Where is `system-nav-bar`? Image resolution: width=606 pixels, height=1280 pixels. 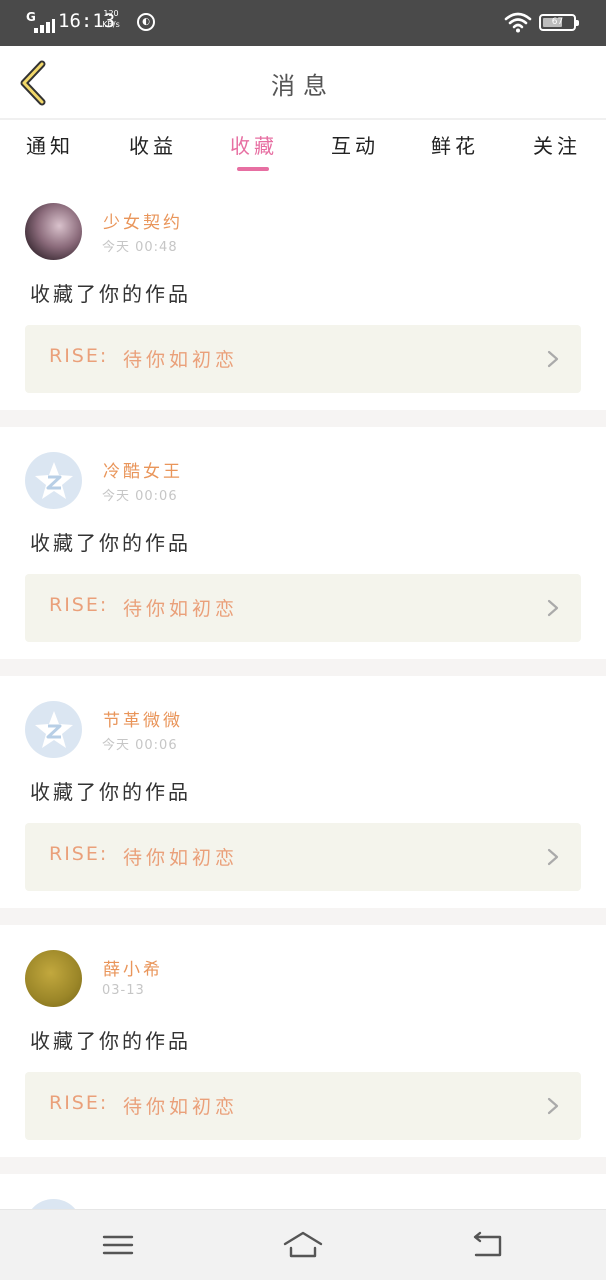
system-nav-bar is located at coordinates (303, 1244).